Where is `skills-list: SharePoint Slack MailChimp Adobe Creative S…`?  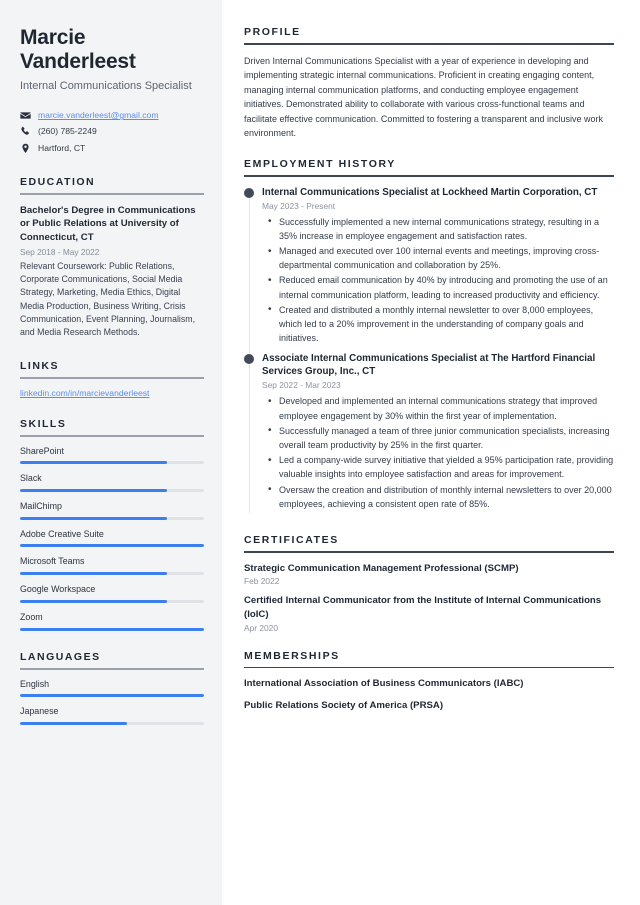 skills-list: SharePoint Slack MailChimp Adobe Creative S… is located at coordinates (112, 538).